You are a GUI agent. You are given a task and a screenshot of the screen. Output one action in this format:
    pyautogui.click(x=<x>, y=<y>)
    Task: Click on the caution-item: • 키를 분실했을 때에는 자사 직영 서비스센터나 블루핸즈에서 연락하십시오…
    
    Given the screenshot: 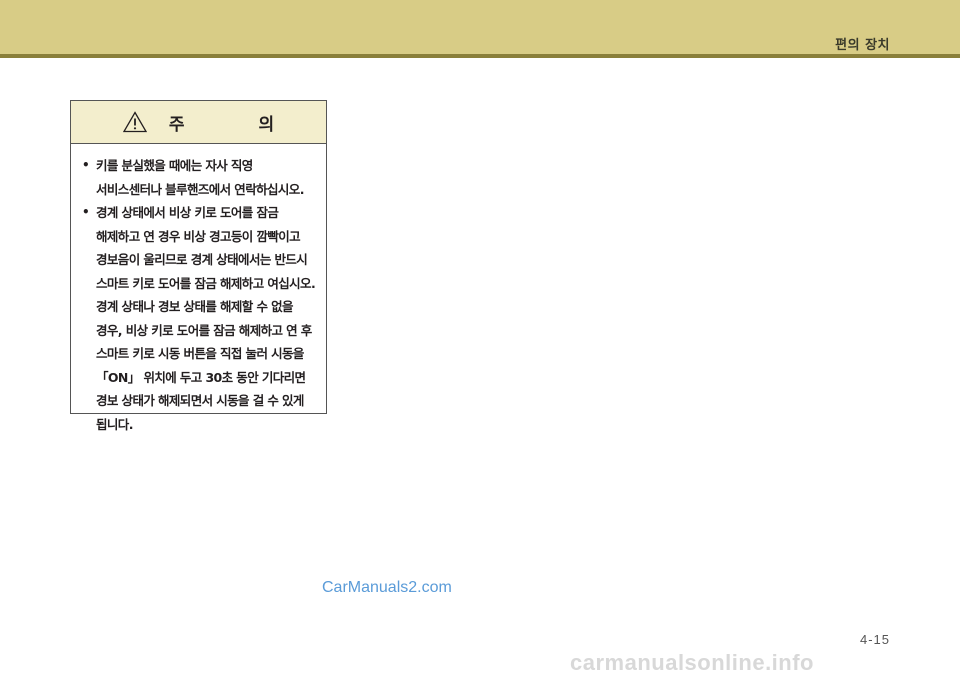 What is the action you would take?
    pyautogui.click(x=200, y=177)
    